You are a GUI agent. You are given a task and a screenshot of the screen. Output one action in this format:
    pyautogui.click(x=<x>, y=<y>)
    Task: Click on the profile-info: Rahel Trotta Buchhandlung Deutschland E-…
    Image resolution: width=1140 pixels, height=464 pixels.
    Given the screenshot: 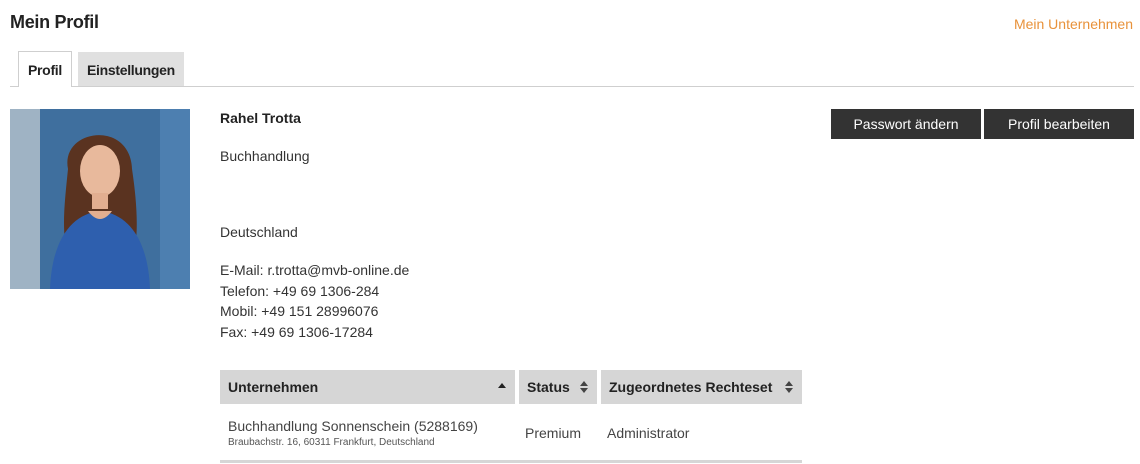 What is the action you would take?
    pyautogui.click(x=314, y=225)
    